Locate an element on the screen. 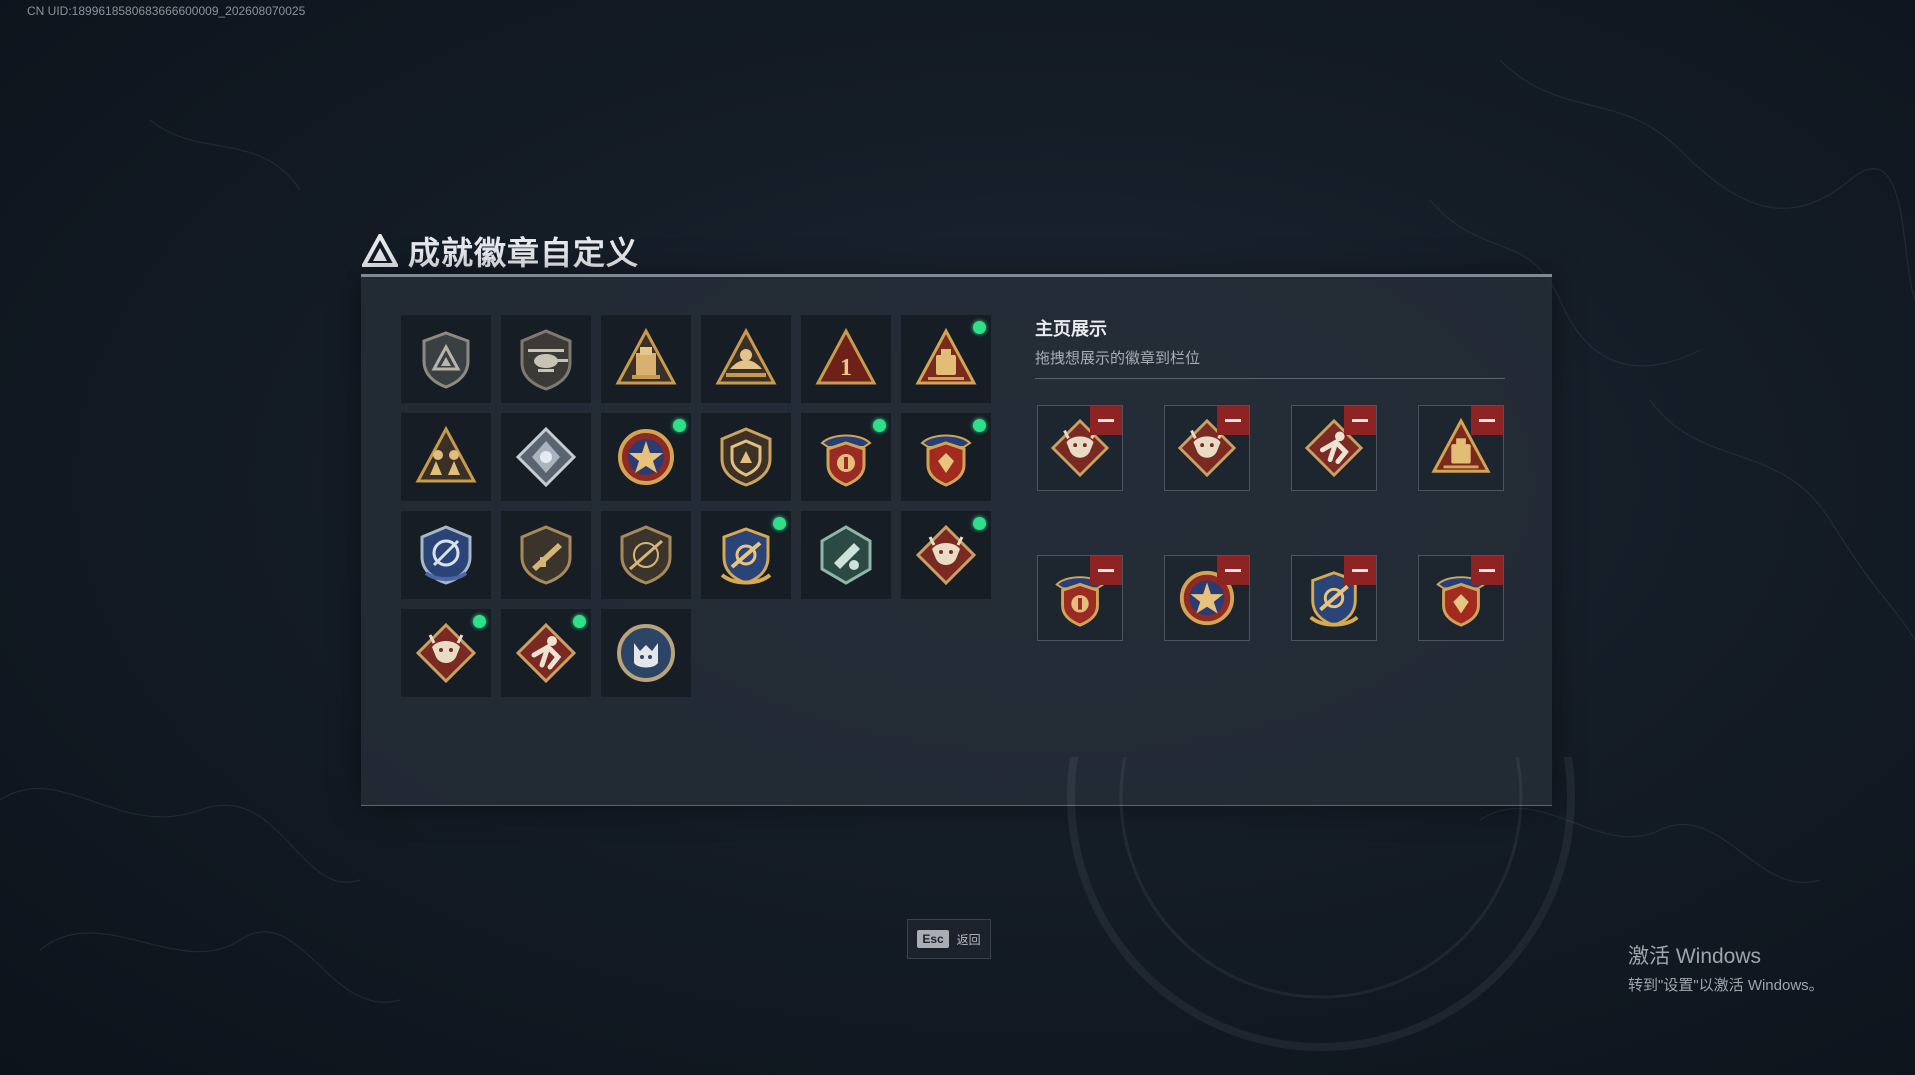  page-title: 成就徽章自定义 is located at coordinates (500, 251).